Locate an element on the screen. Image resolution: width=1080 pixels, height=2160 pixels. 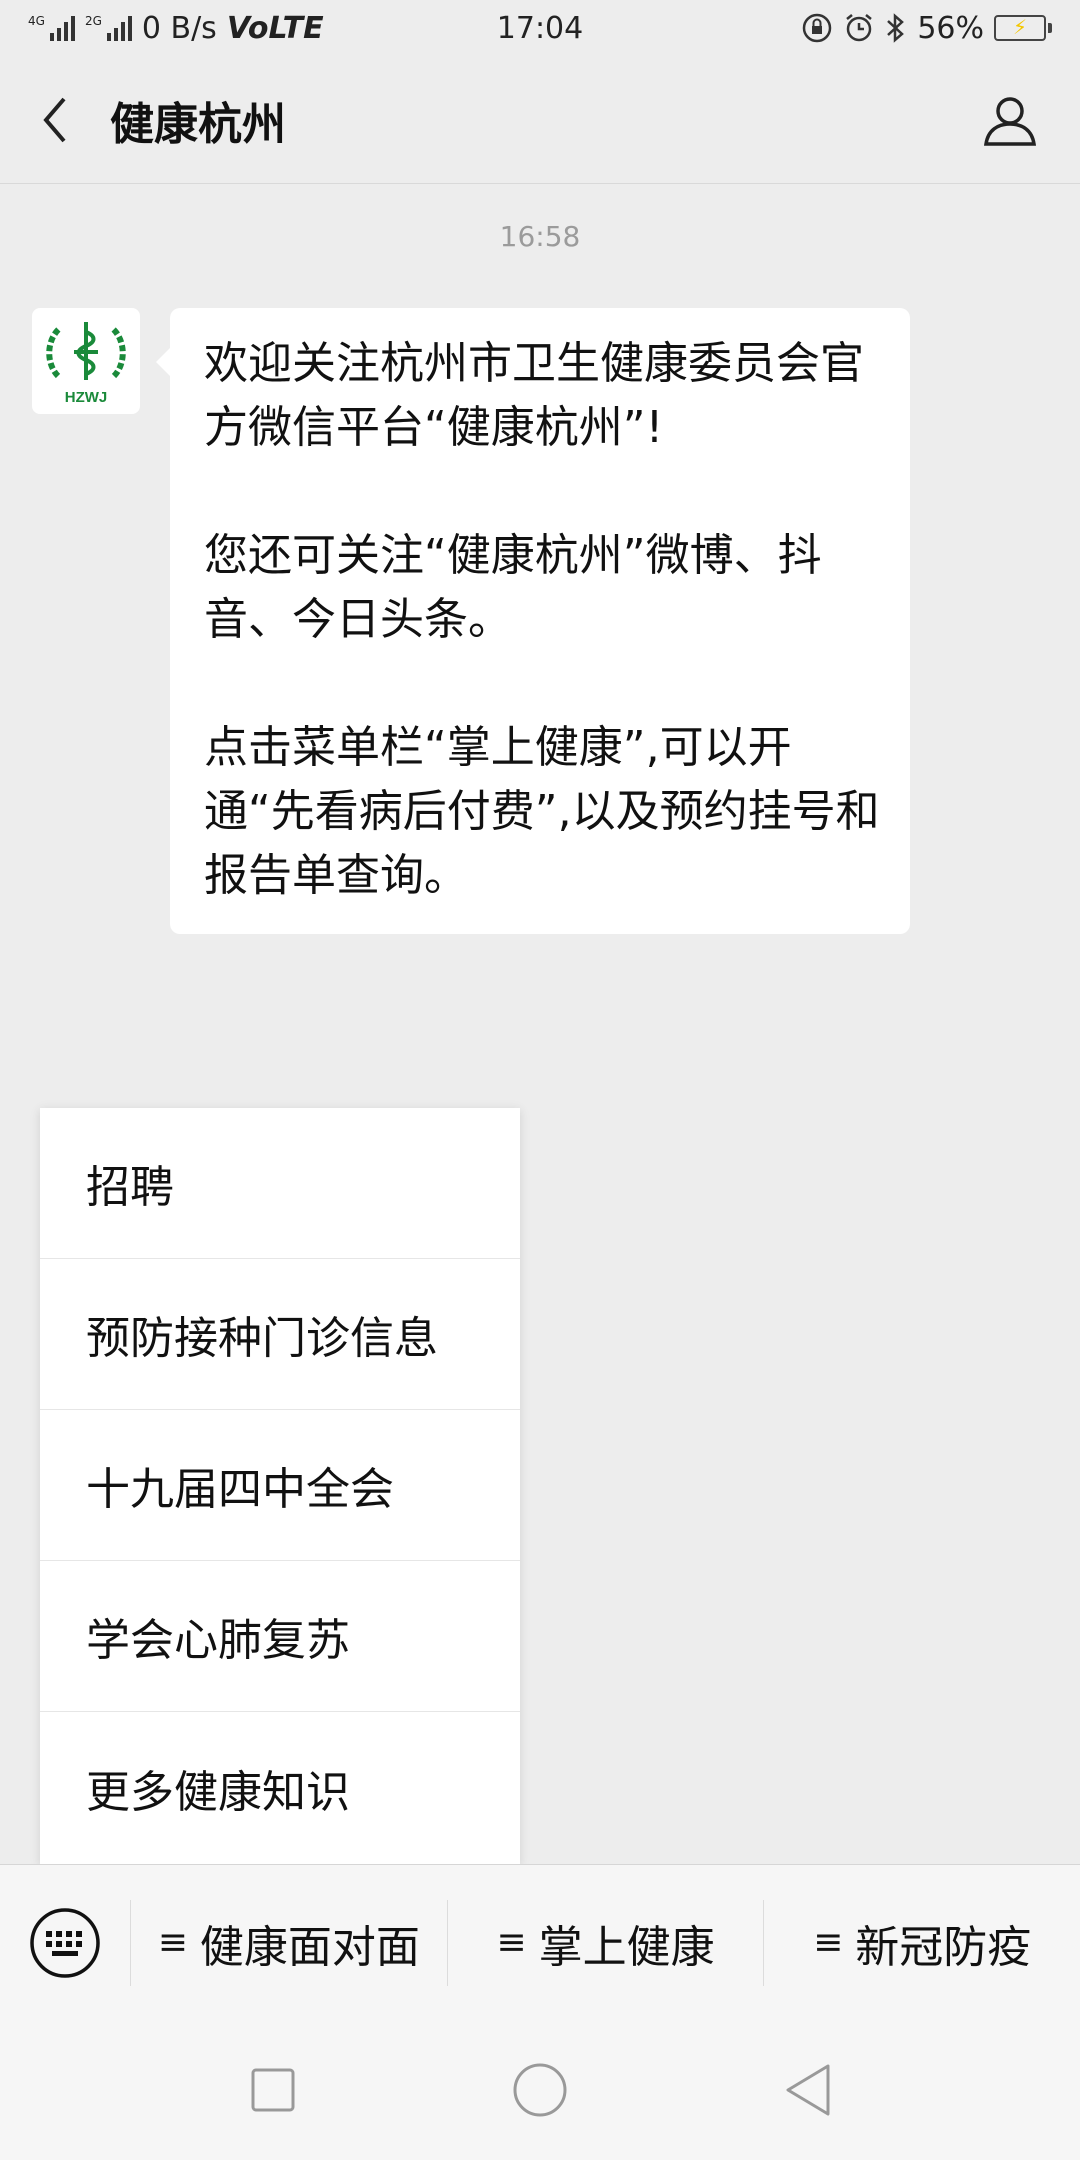
back-button is located at coordinates (55, 119).